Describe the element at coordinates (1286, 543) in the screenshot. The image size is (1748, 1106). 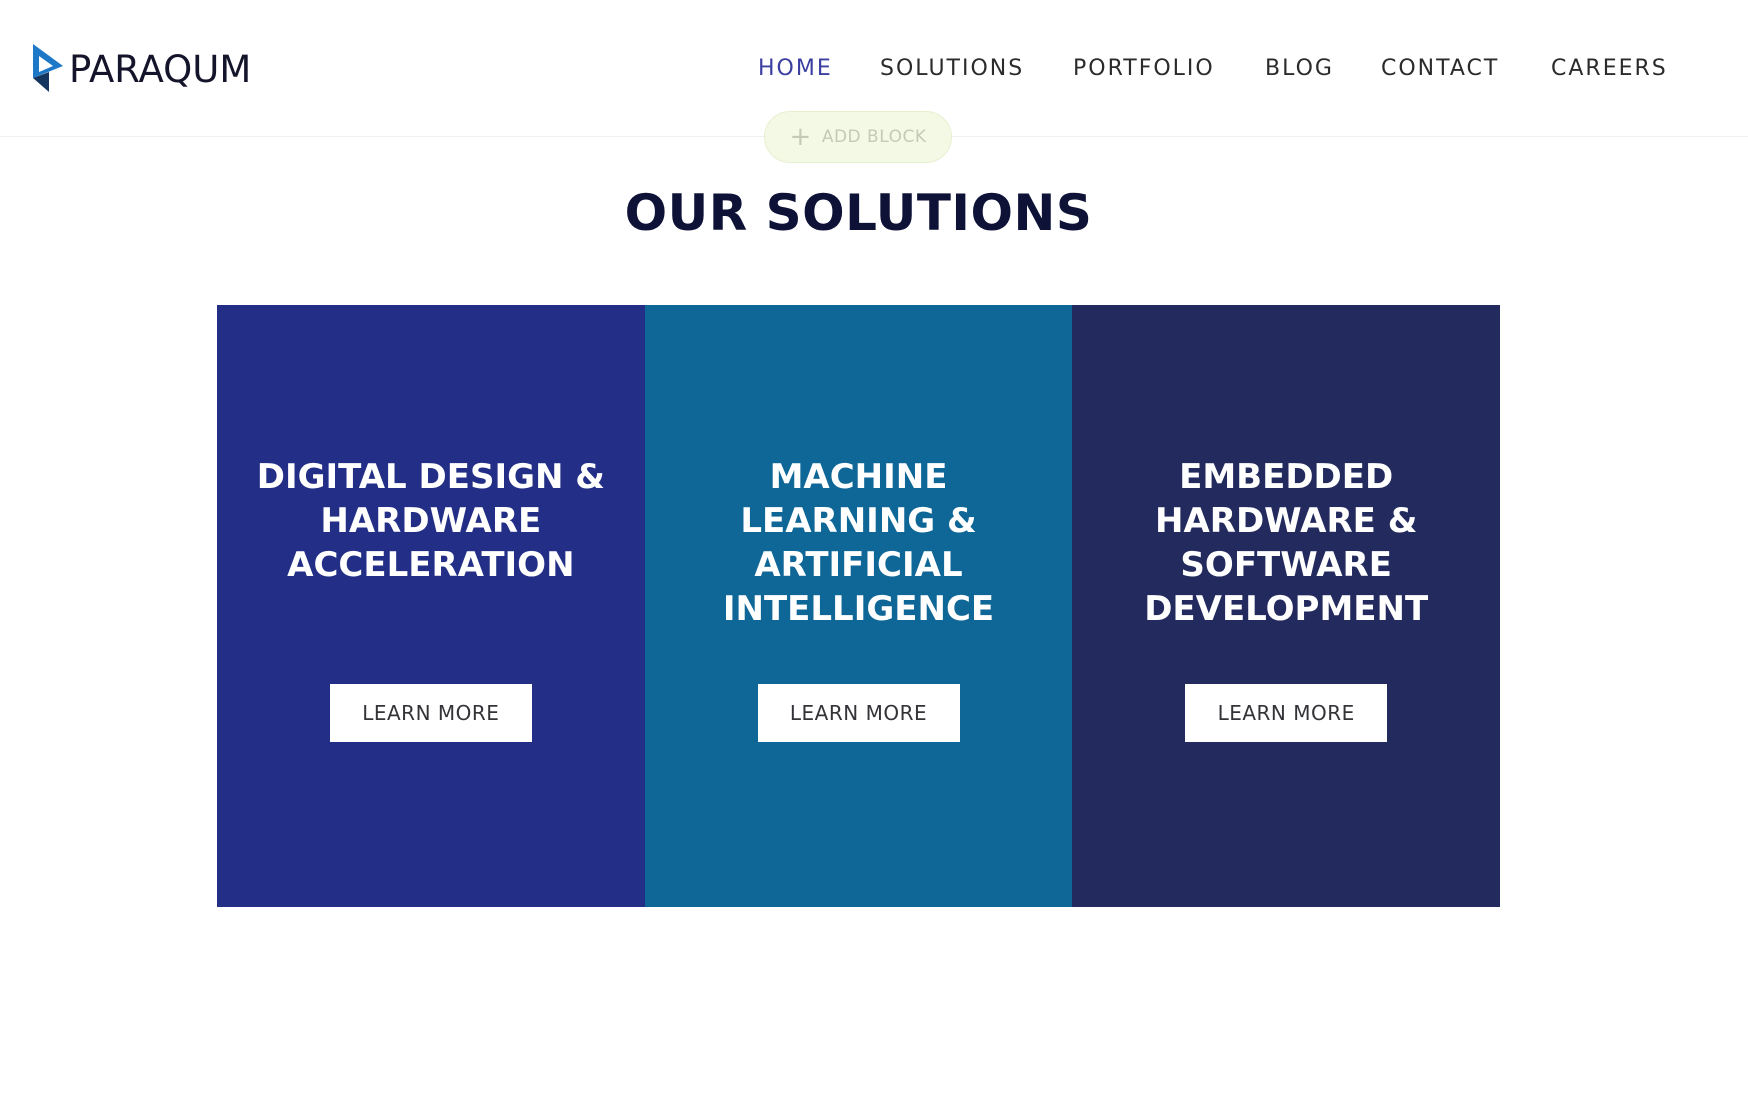
I see `card-title: EMBEDDED HARDWARE & SOFTWARE DEVELOPMENT` at that location.